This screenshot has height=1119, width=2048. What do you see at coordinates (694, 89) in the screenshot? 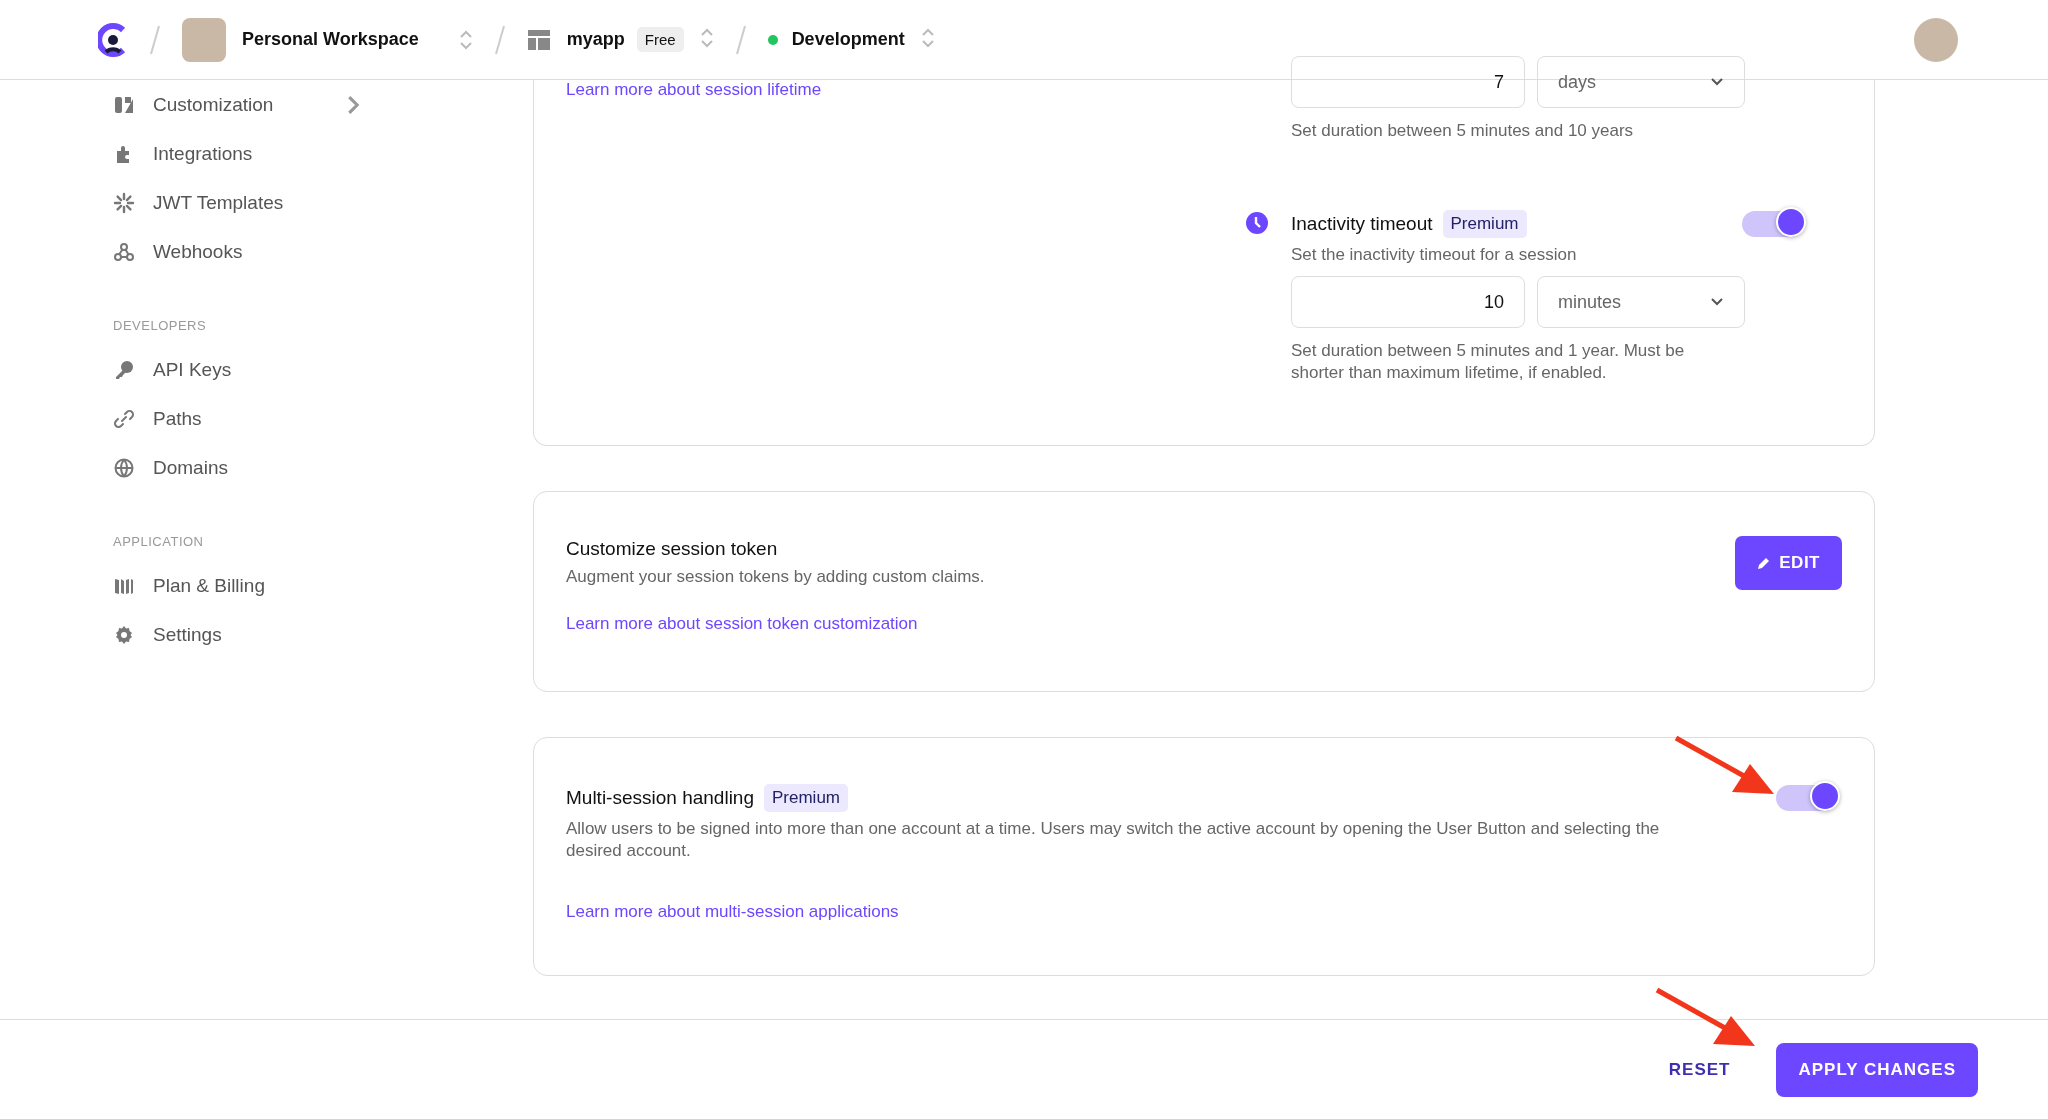
I see `learn-more-link: Learn more about session lifetime` at bounding box center [694, 89].